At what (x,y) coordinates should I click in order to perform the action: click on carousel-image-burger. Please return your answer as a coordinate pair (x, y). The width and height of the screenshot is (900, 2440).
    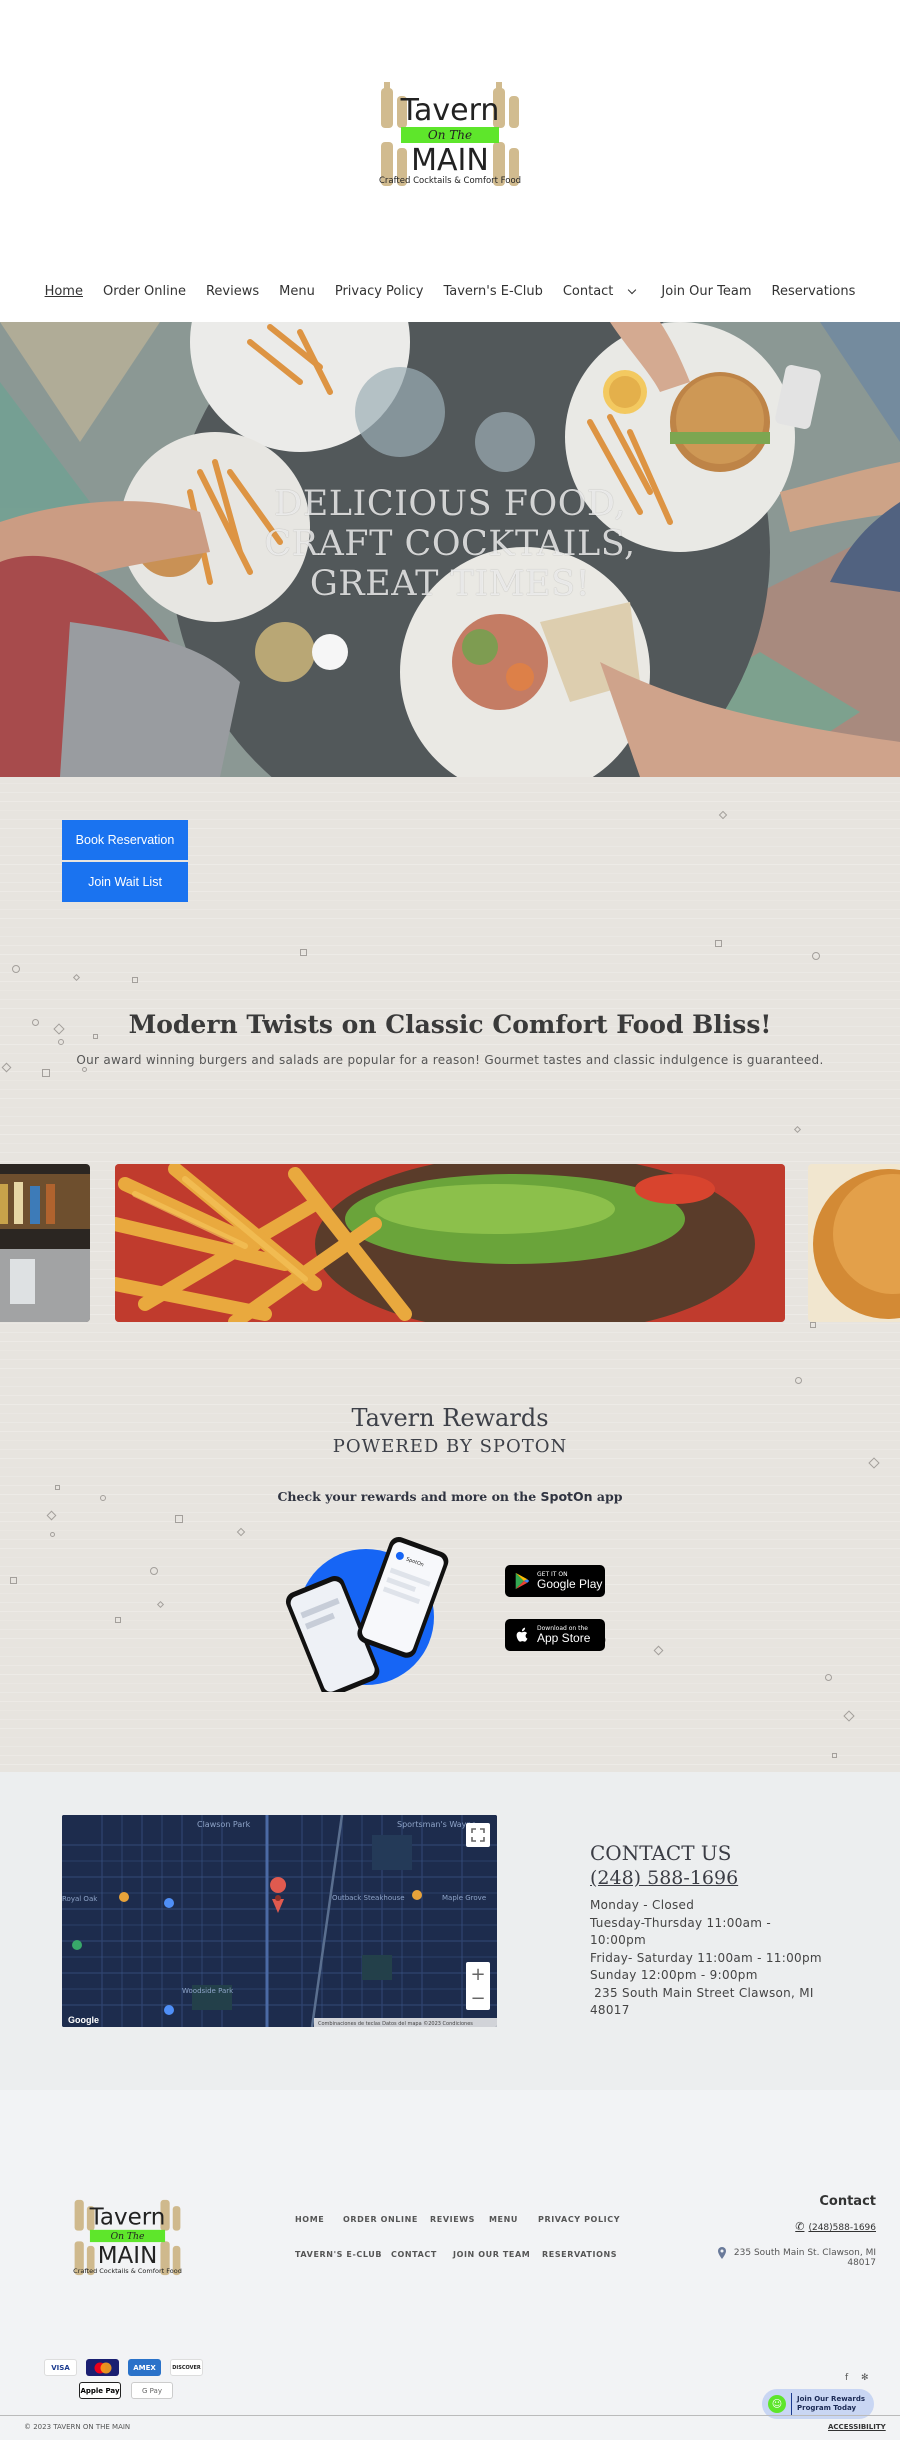
    Looking at the image, I should click on (450, 1243).